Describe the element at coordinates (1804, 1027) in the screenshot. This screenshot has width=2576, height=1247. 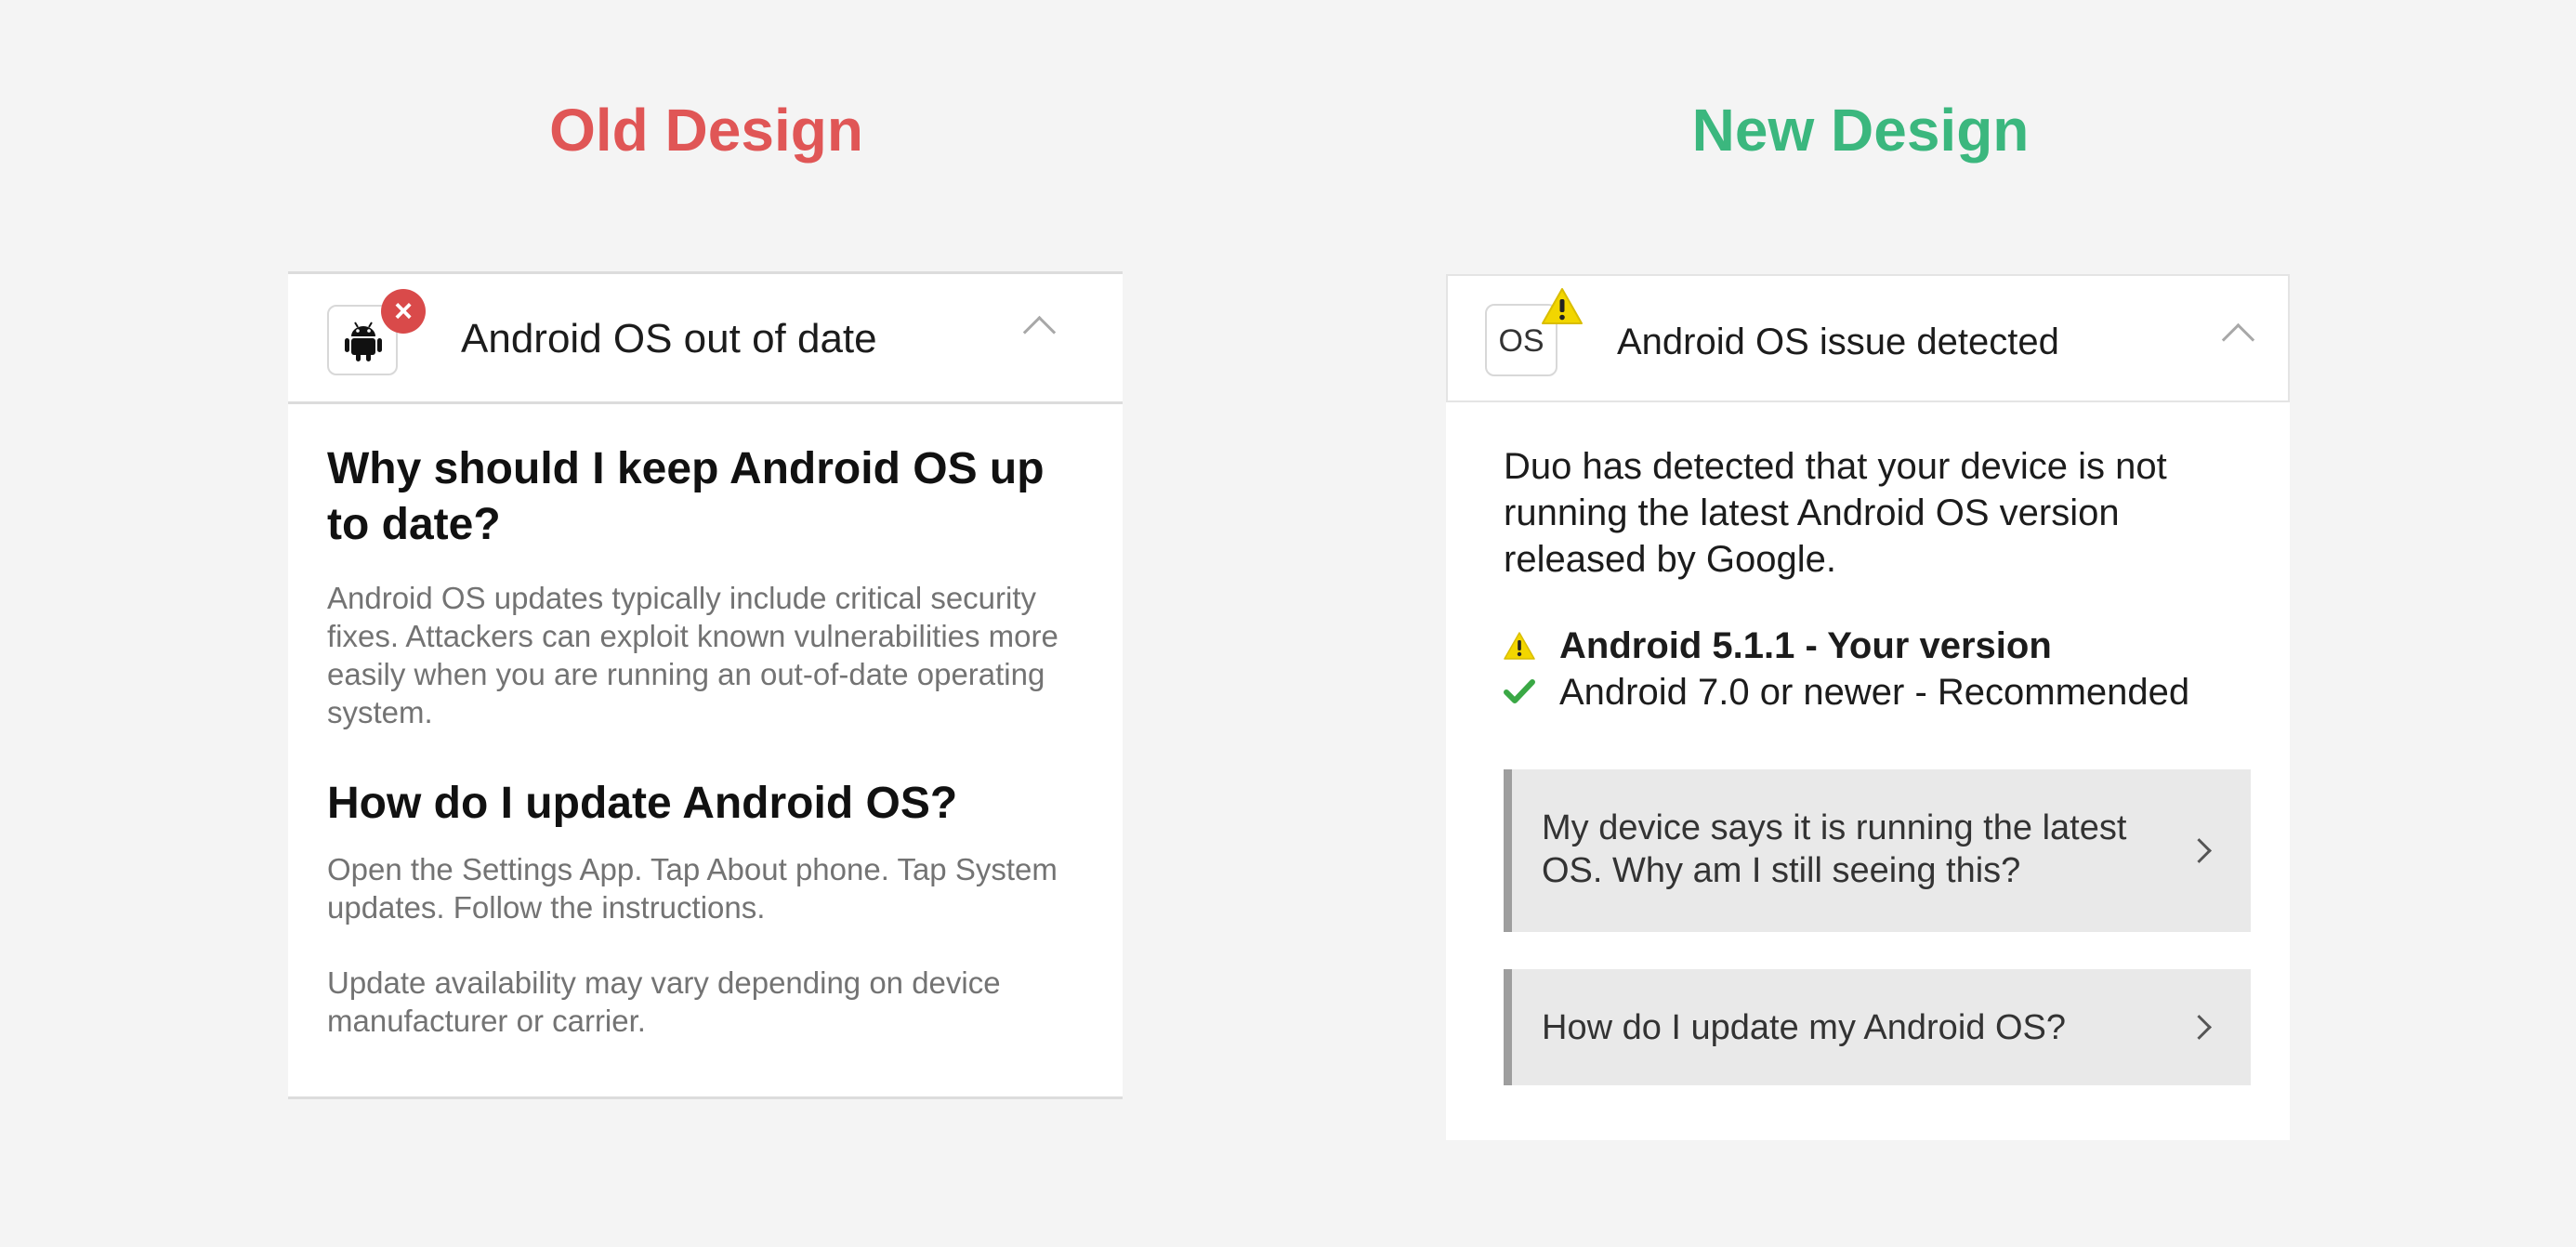
I see `faq-item-label: How do I update my Android OS?` at that location.